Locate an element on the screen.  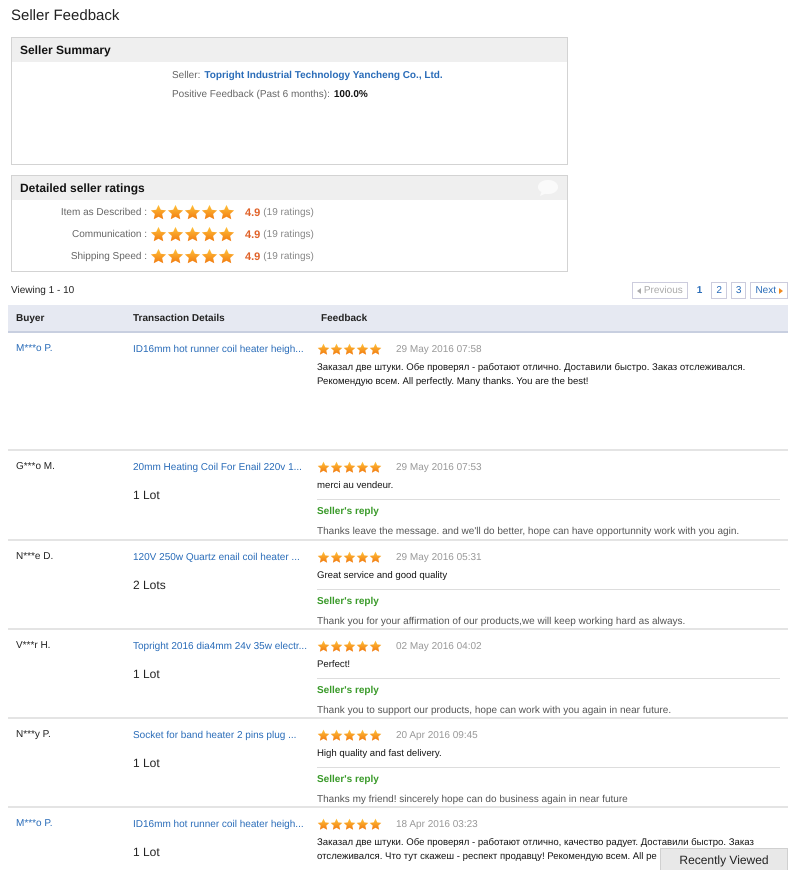
buyer-name: N***e D. is located at coordinates (34, 556).